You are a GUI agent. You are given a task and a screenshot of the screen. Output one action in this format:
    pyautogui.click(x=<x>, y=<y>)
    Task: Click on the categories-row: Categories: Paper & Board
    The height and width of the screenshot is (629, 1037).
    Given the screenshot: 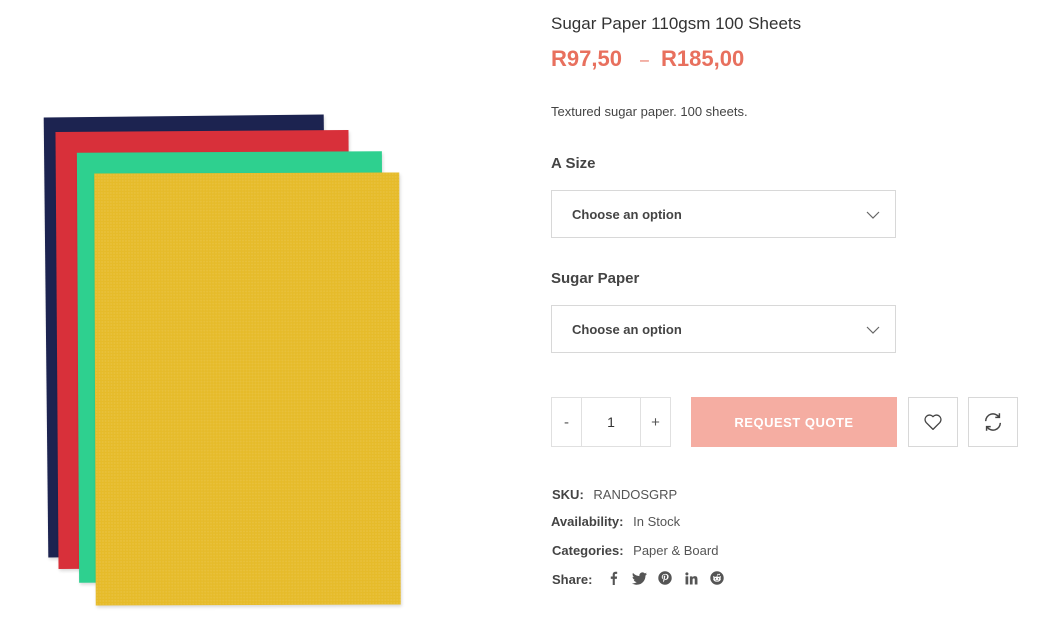 What is the action you would take?
    pyautogui.click(x=635, y=550)
    